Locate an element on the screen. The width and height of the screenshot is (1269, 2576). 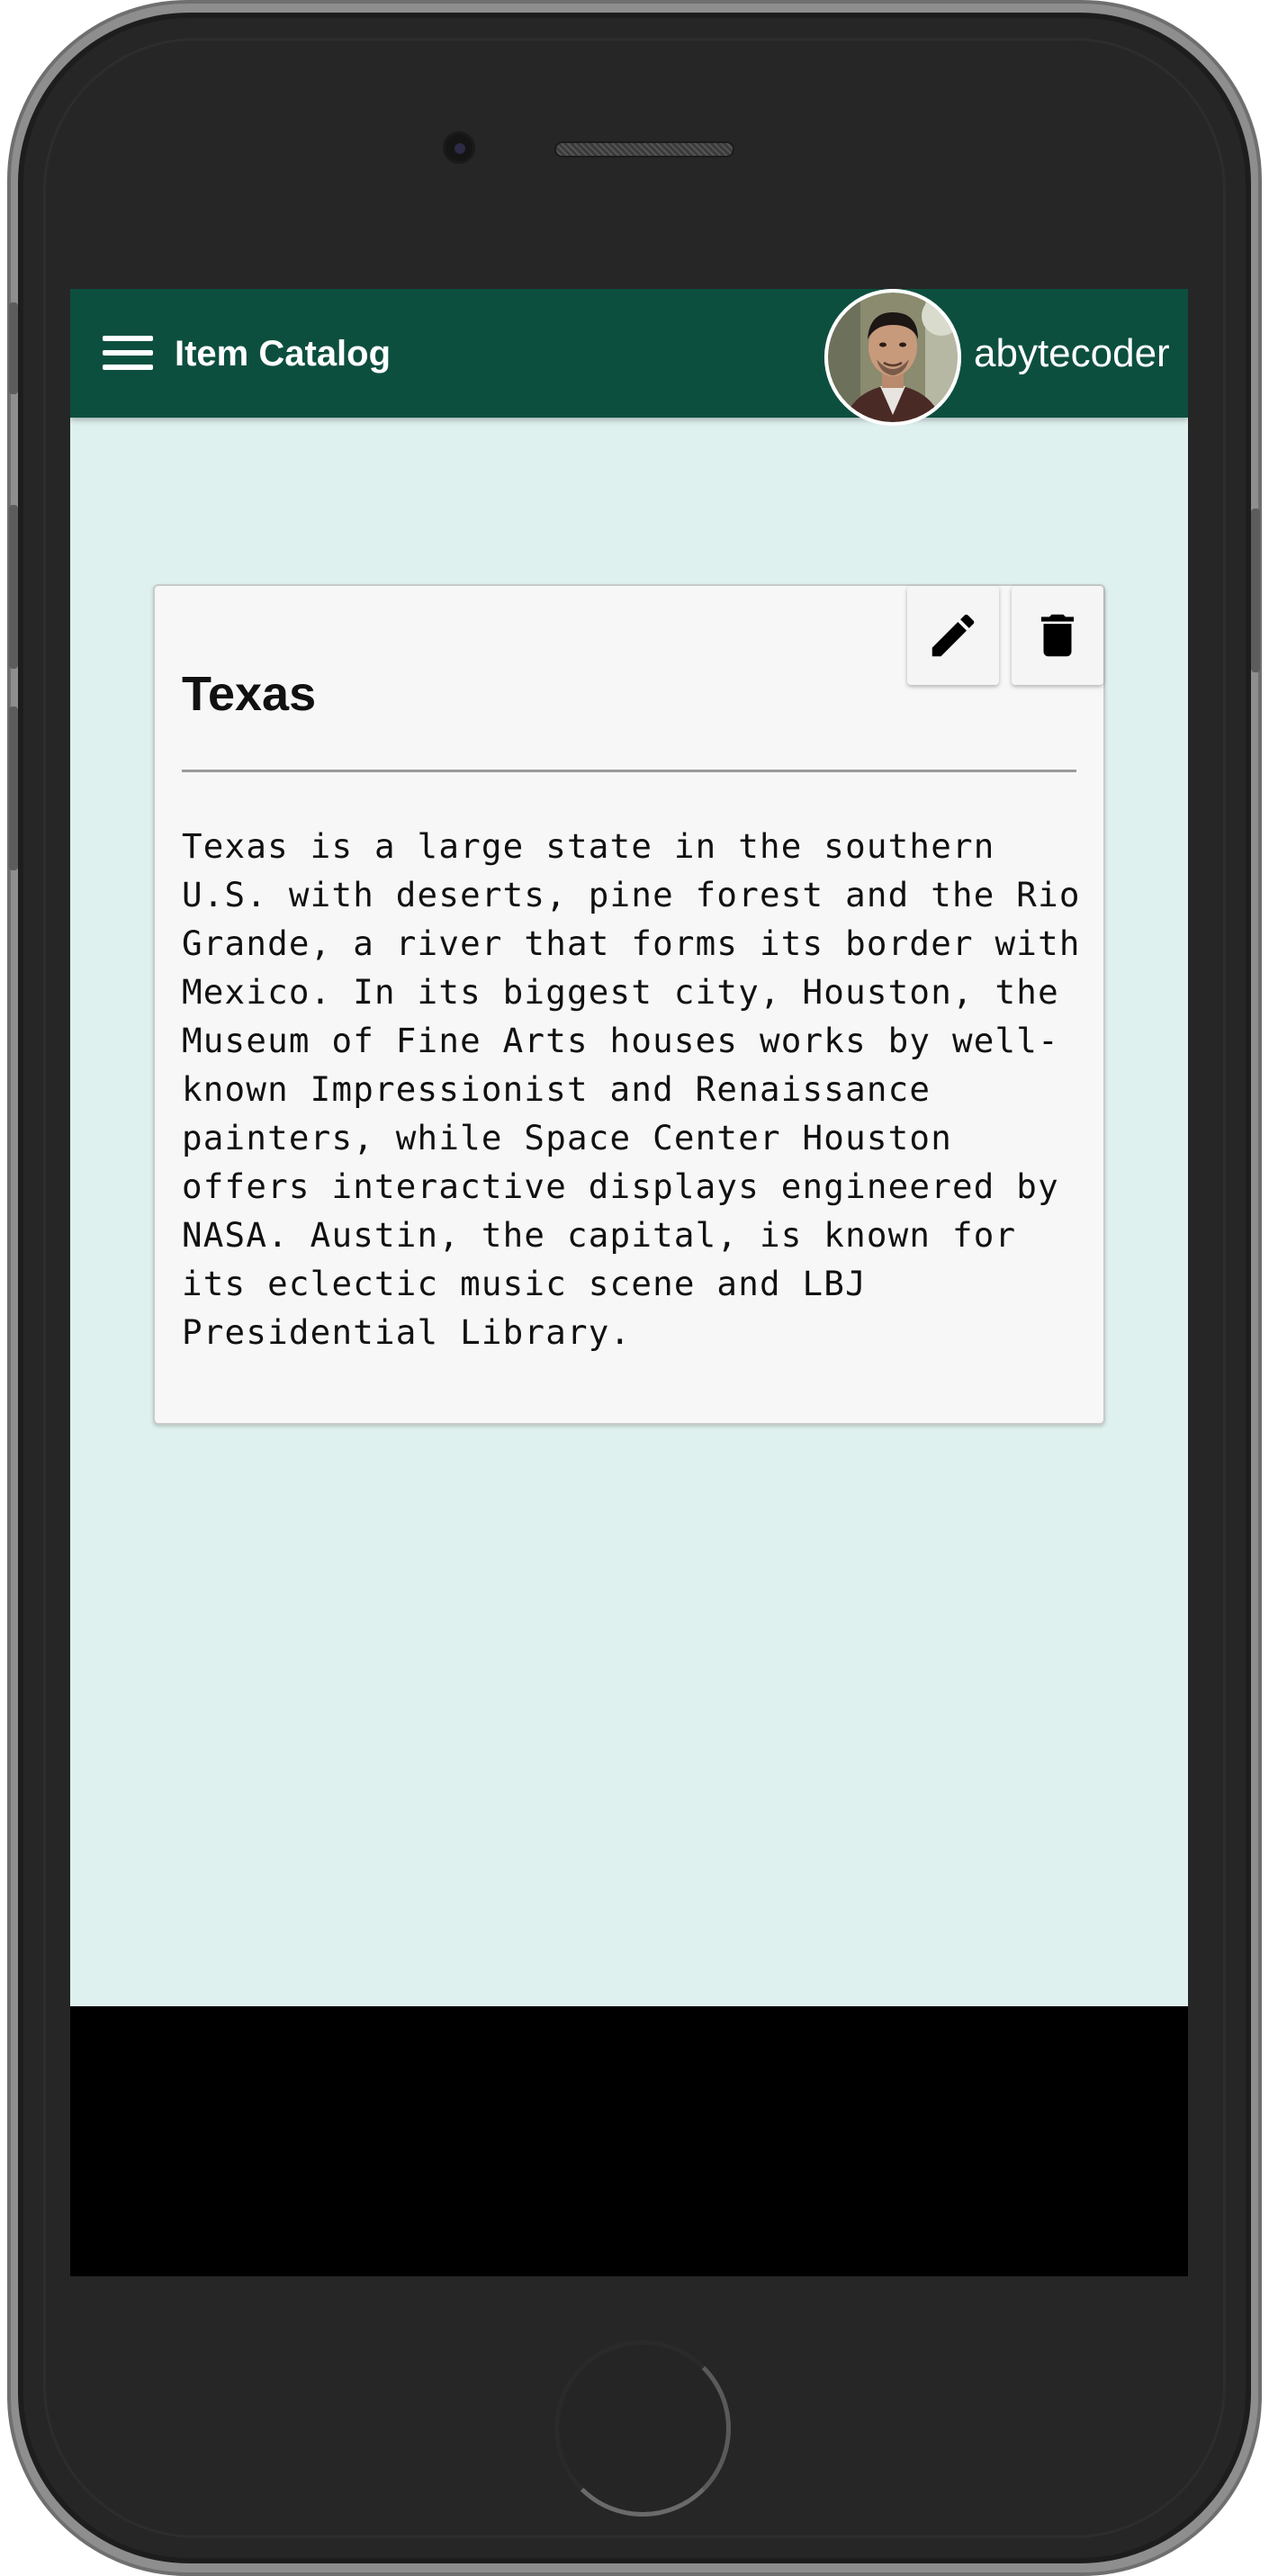
trash-icon is located at coordinates (1057, 635).